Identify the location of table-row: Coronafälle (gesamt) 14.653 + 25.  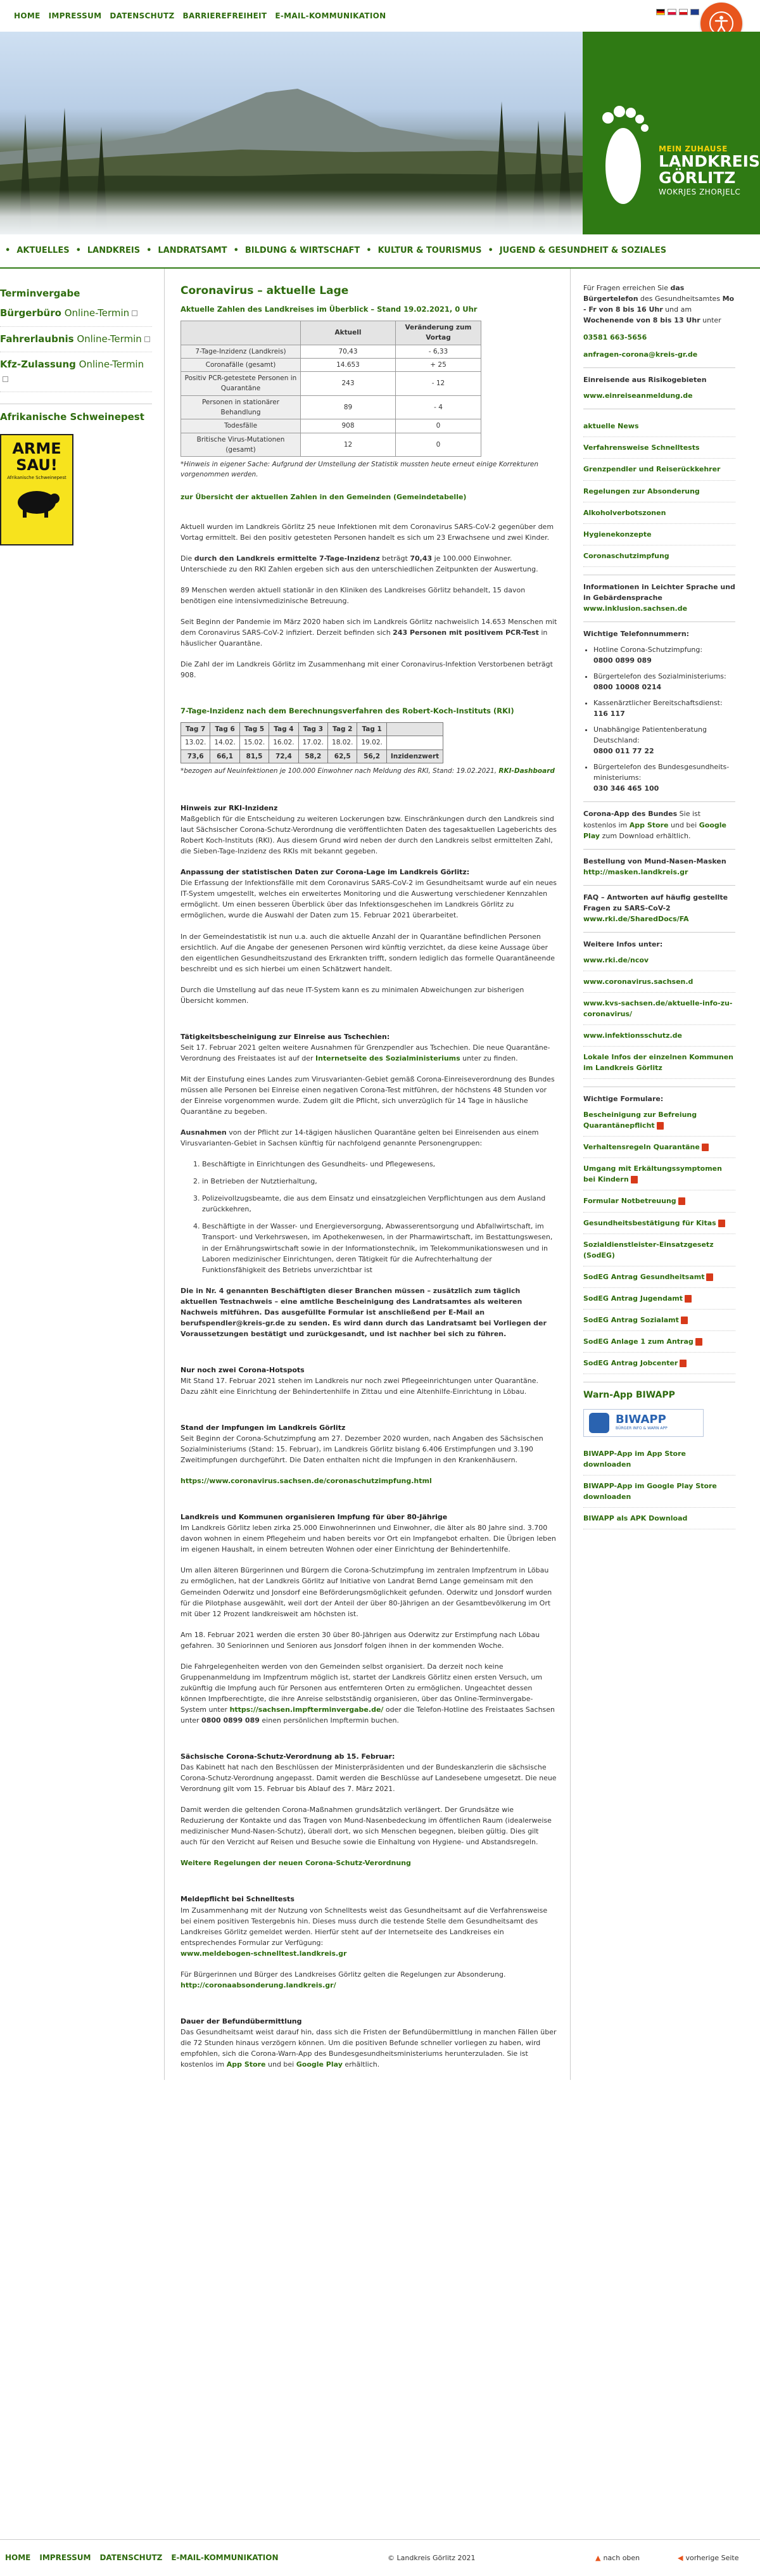
(330, 365).